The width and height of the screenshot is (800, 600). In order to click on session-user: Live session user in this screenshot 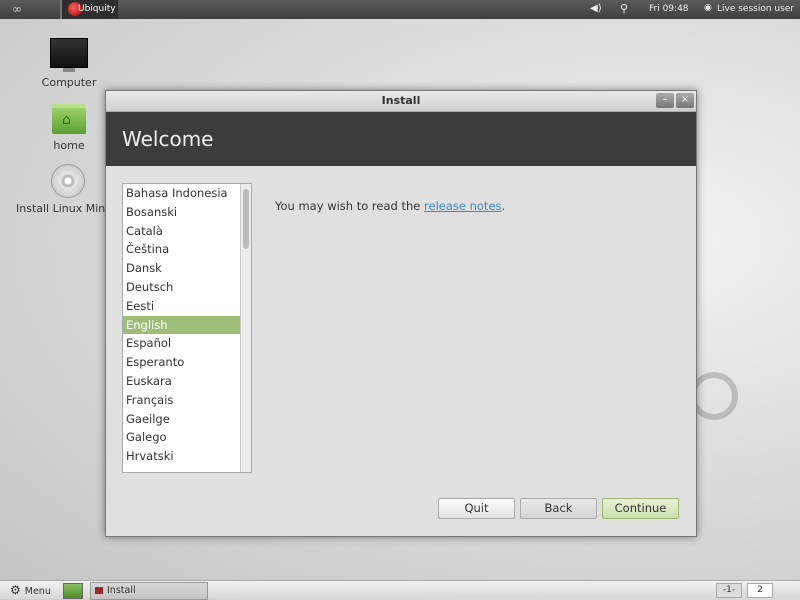, I will do `click(755, 9)`.